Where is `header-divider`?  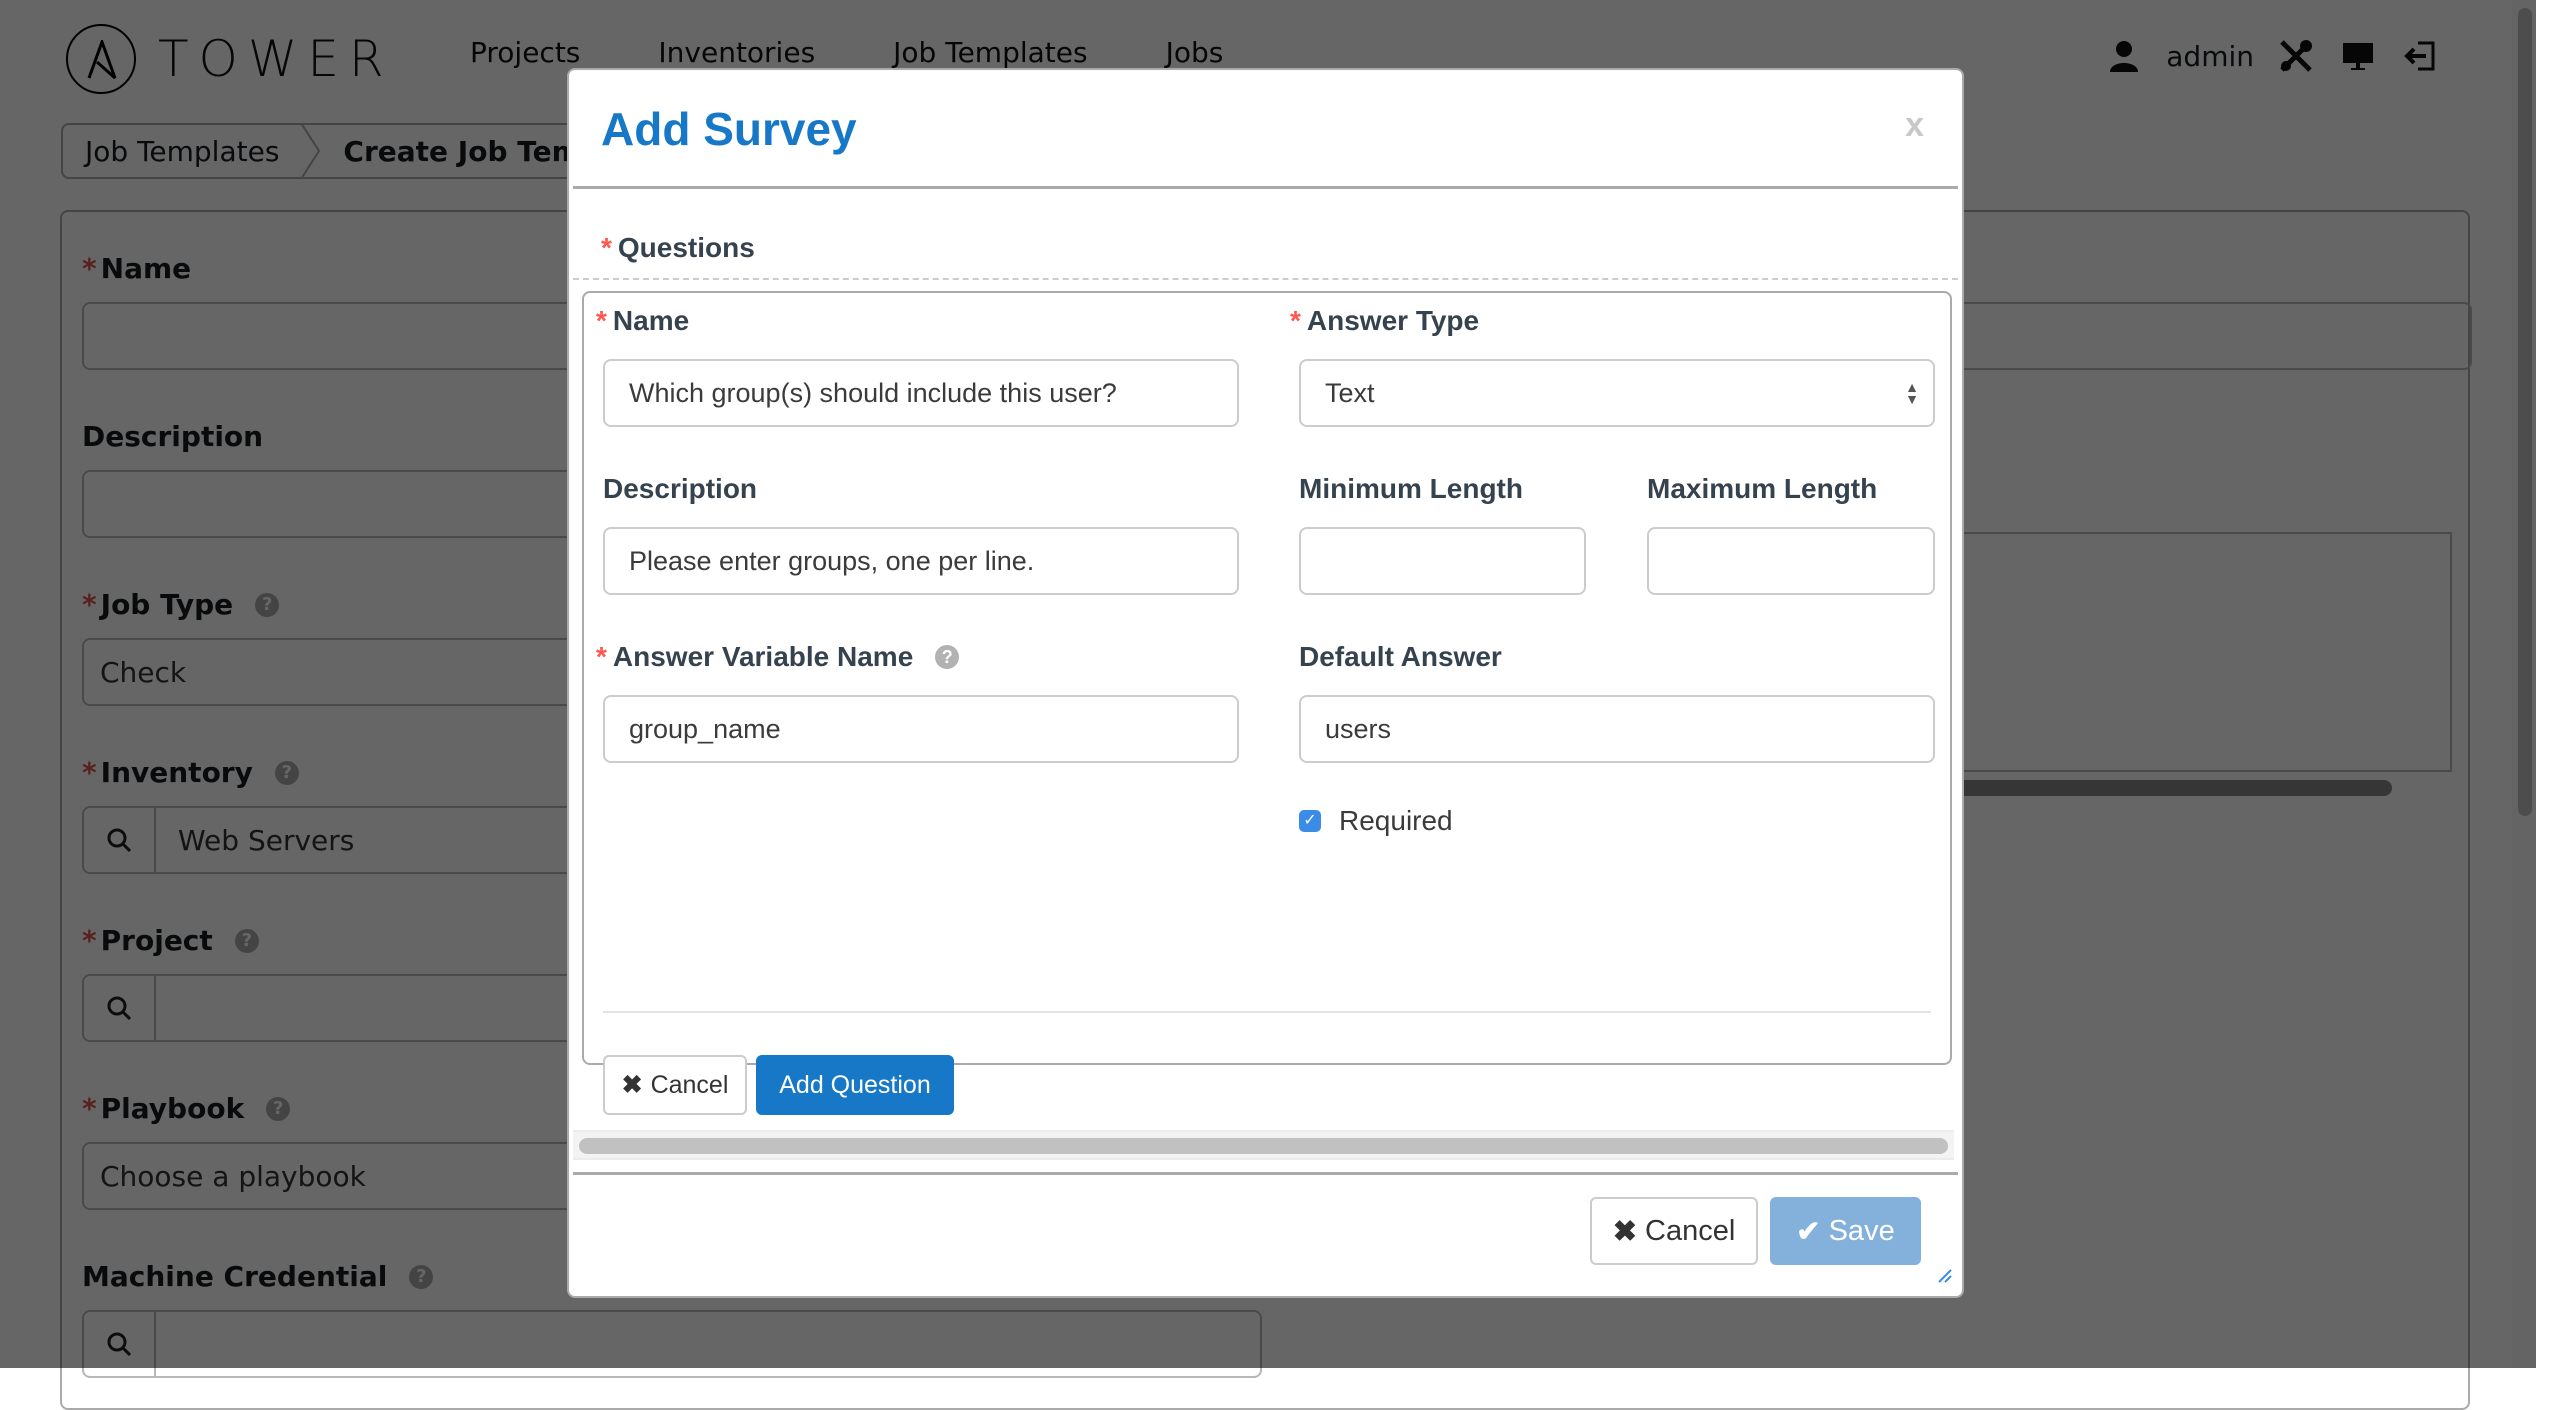
header-divider is located at coordinates (1265, 187).